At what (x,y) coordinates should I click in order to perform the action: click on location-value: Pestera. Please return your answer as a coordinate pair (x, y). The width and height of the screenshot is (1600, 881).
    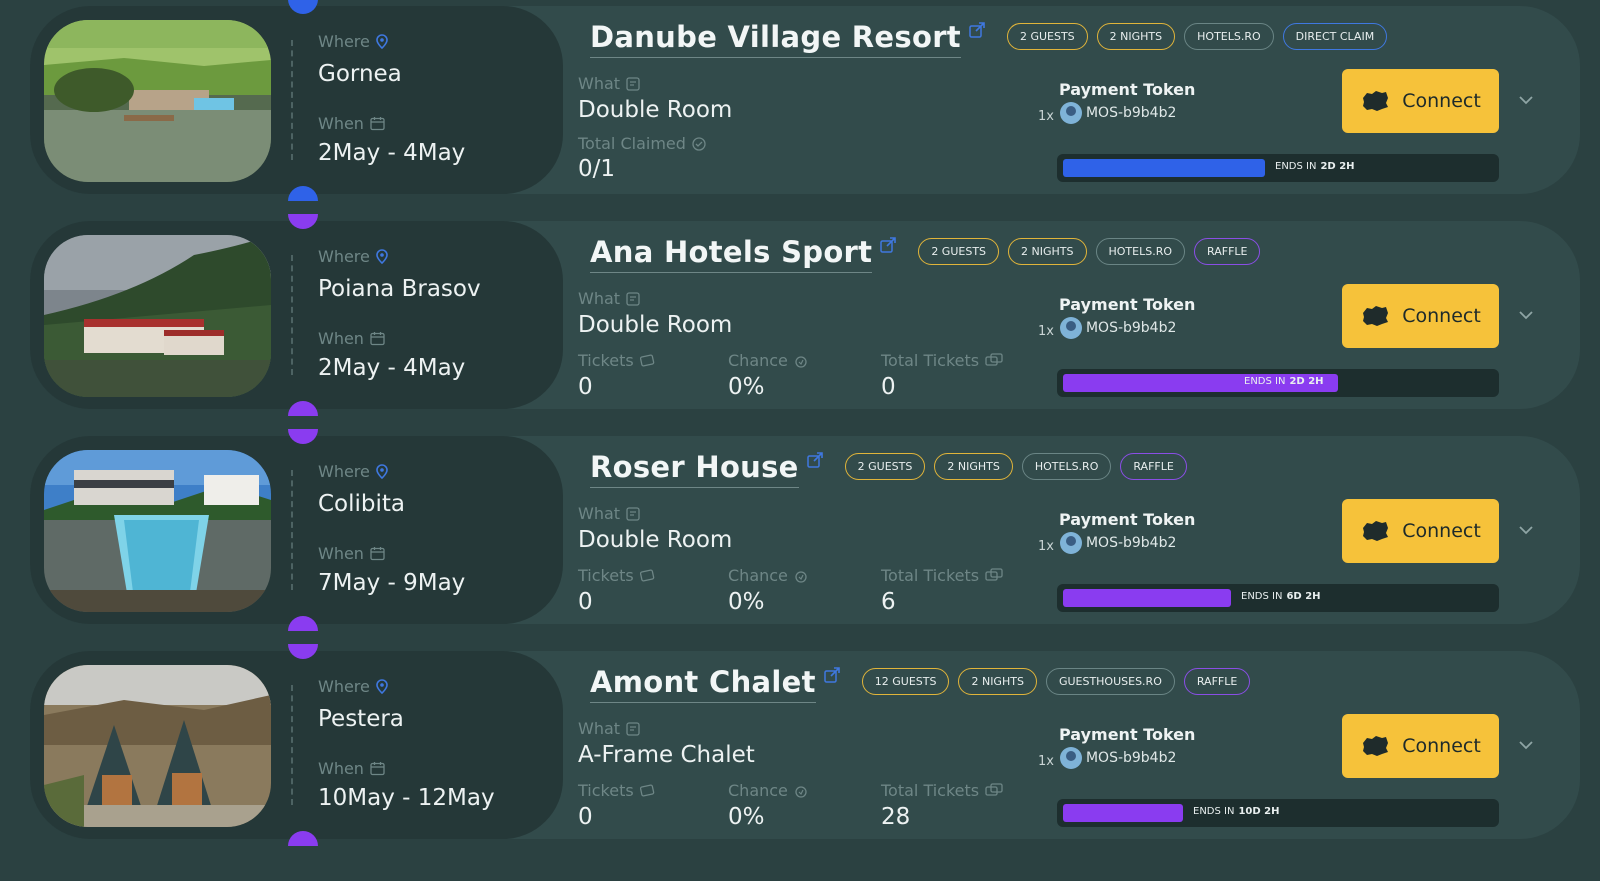
    Looking at the image, I should click on (361, 719).